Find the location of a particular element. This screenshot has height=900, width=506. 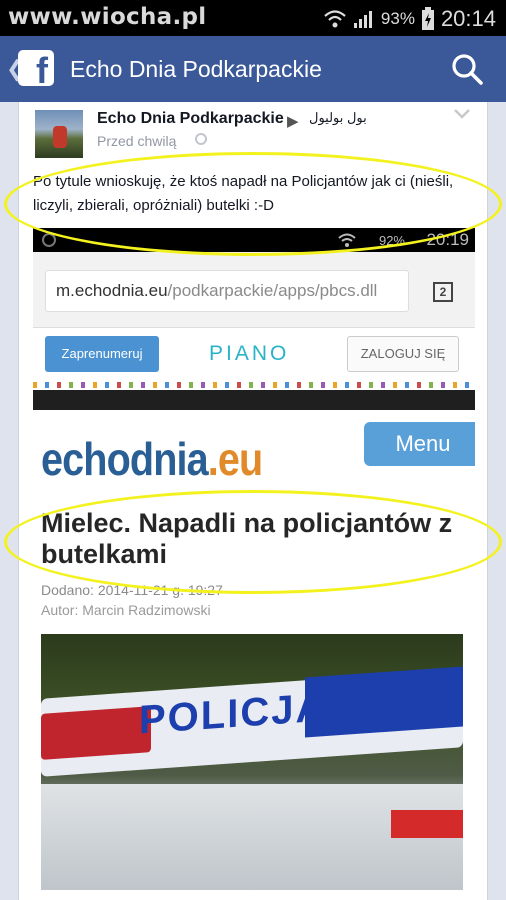

url-path: /podkarpackie/apps/pbcs.dll is located at coordinates (272, 290).